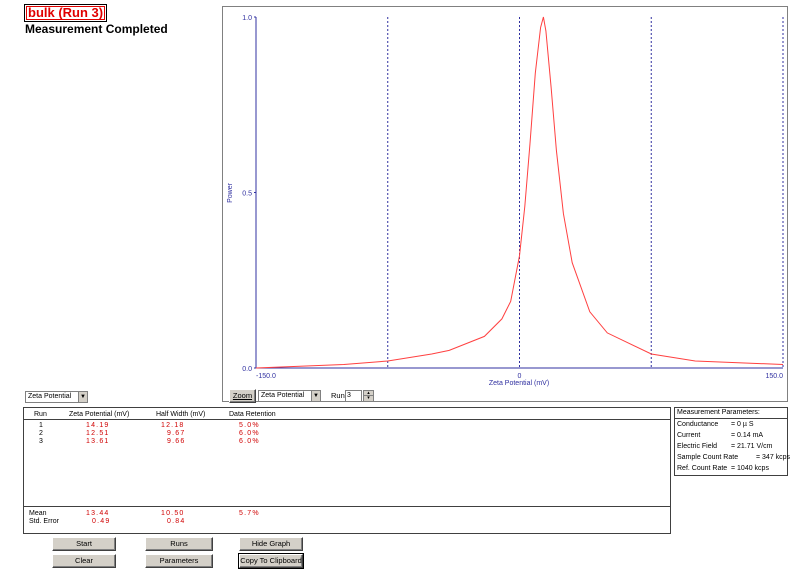 The image size is (803, 574). Describe the element at coordinates (230, 192) in the screenshot. I see `y-axis-label: Power` at that location.